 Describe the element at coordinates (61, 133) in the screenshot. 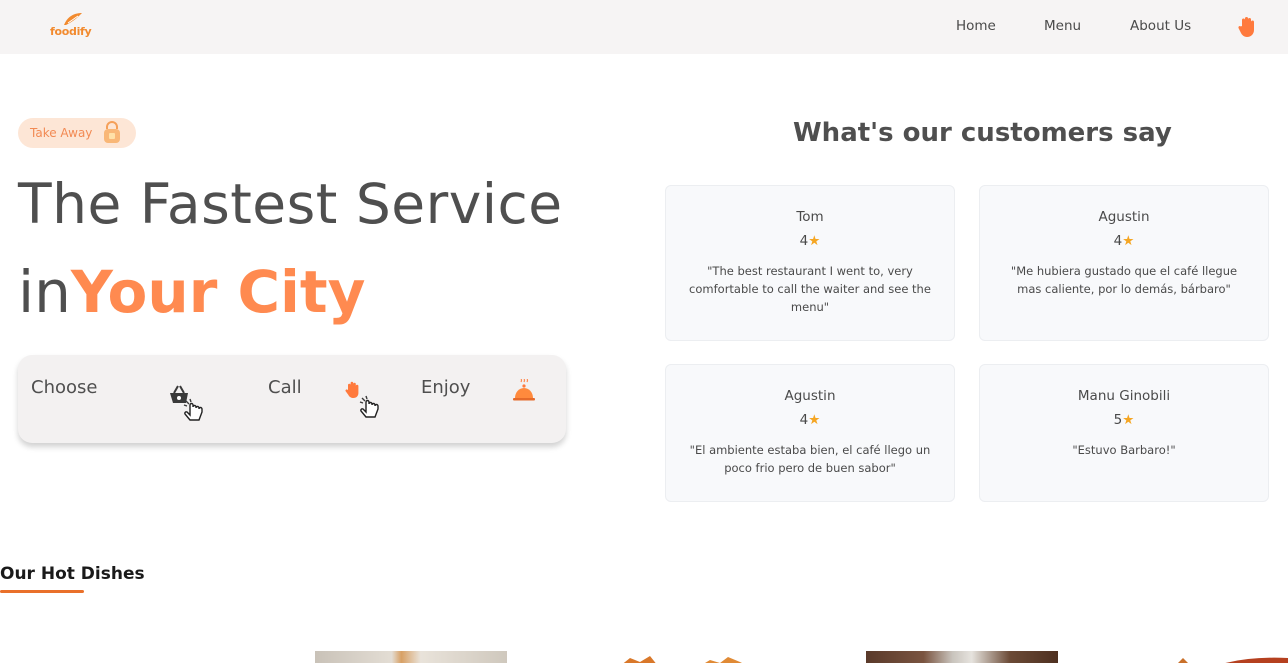

I see `badge-label: Take Away` at that location.